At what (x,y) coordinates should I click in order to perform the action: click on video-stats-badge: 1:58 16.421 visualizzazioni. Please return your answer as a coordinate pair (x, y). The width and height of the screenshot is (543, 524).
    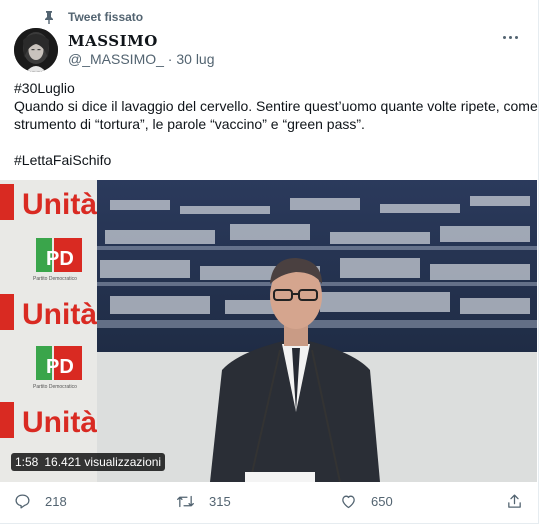
    Looking at the image, I should click on (88, 462).